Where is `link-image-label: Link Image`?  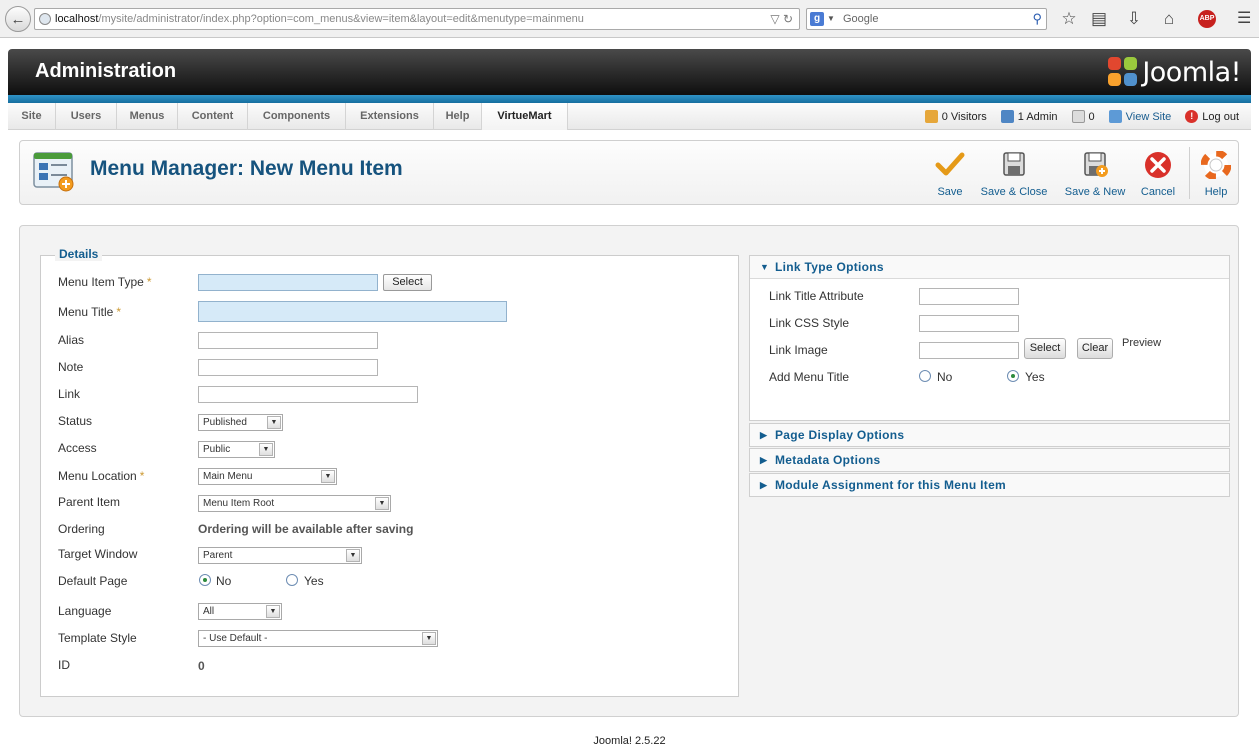 link-image-label: Link Image is located at coordinates (798, 350).